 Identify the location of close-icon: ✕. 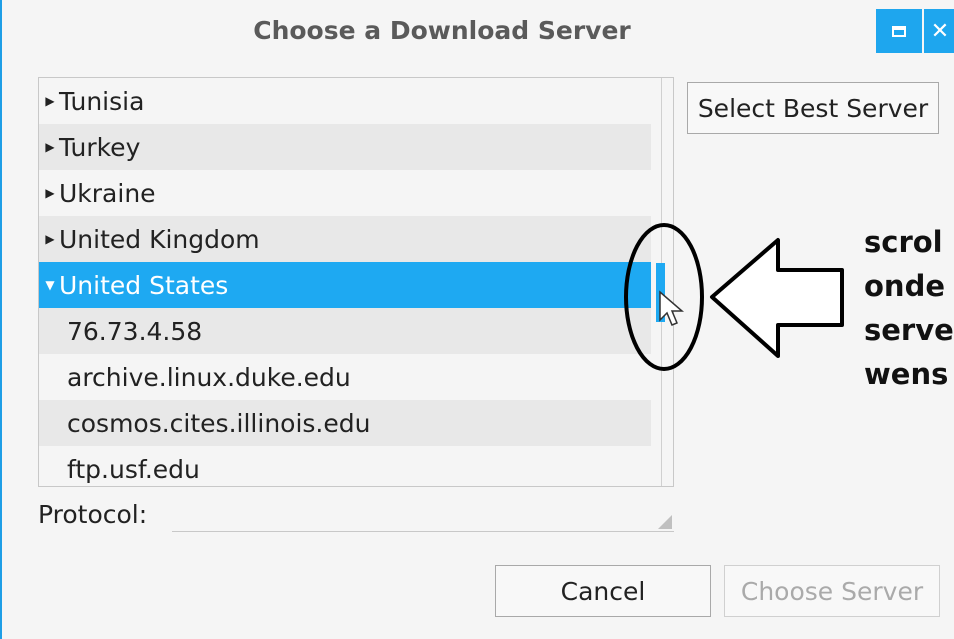
(940, 31).